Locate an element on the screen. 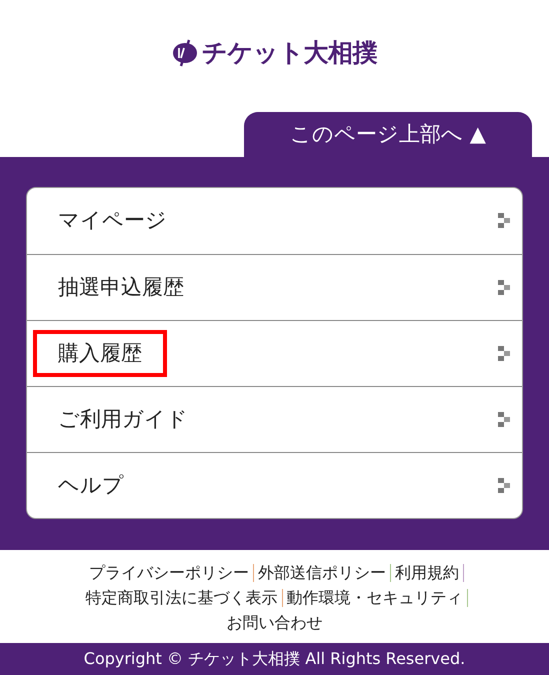 The height and width of the screenshot is (675, 549). copyright-text: Copyright © チケット大相撲 All Rights Reserved. is located at coordinates (275, 659).